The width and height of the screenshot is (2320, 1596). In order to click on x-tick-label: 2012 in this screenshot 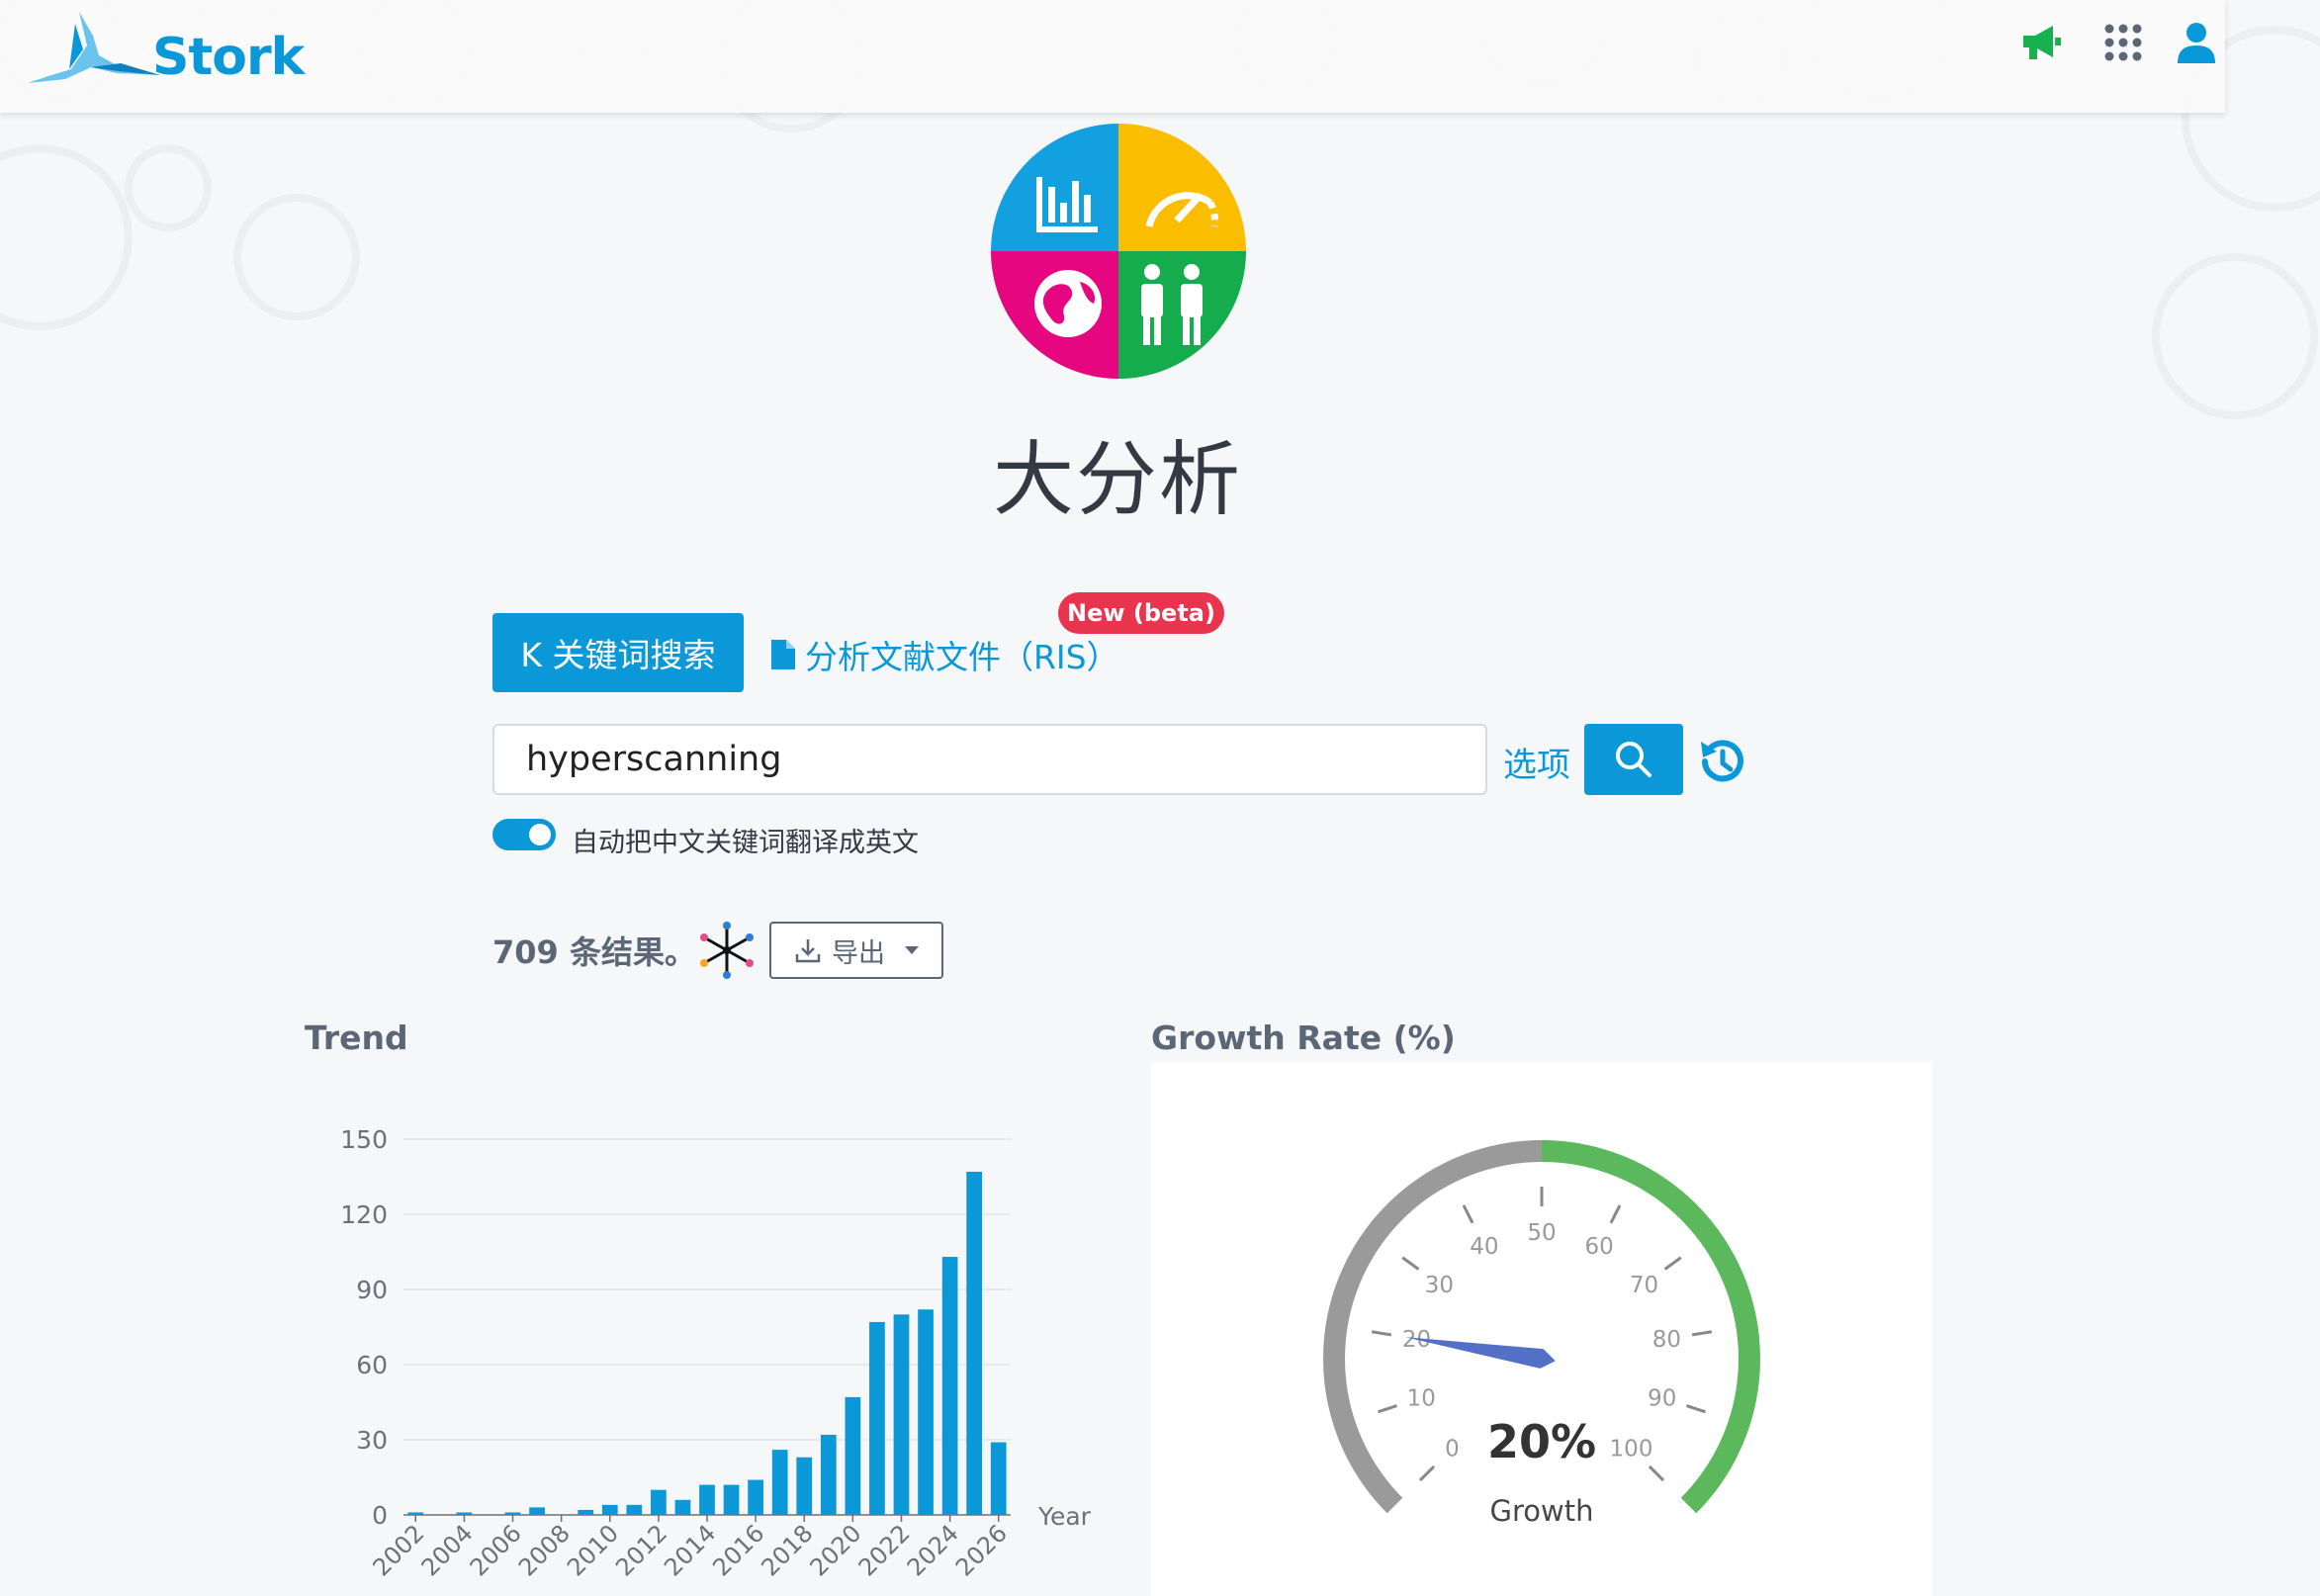, I will do `click(641, 1550)`.